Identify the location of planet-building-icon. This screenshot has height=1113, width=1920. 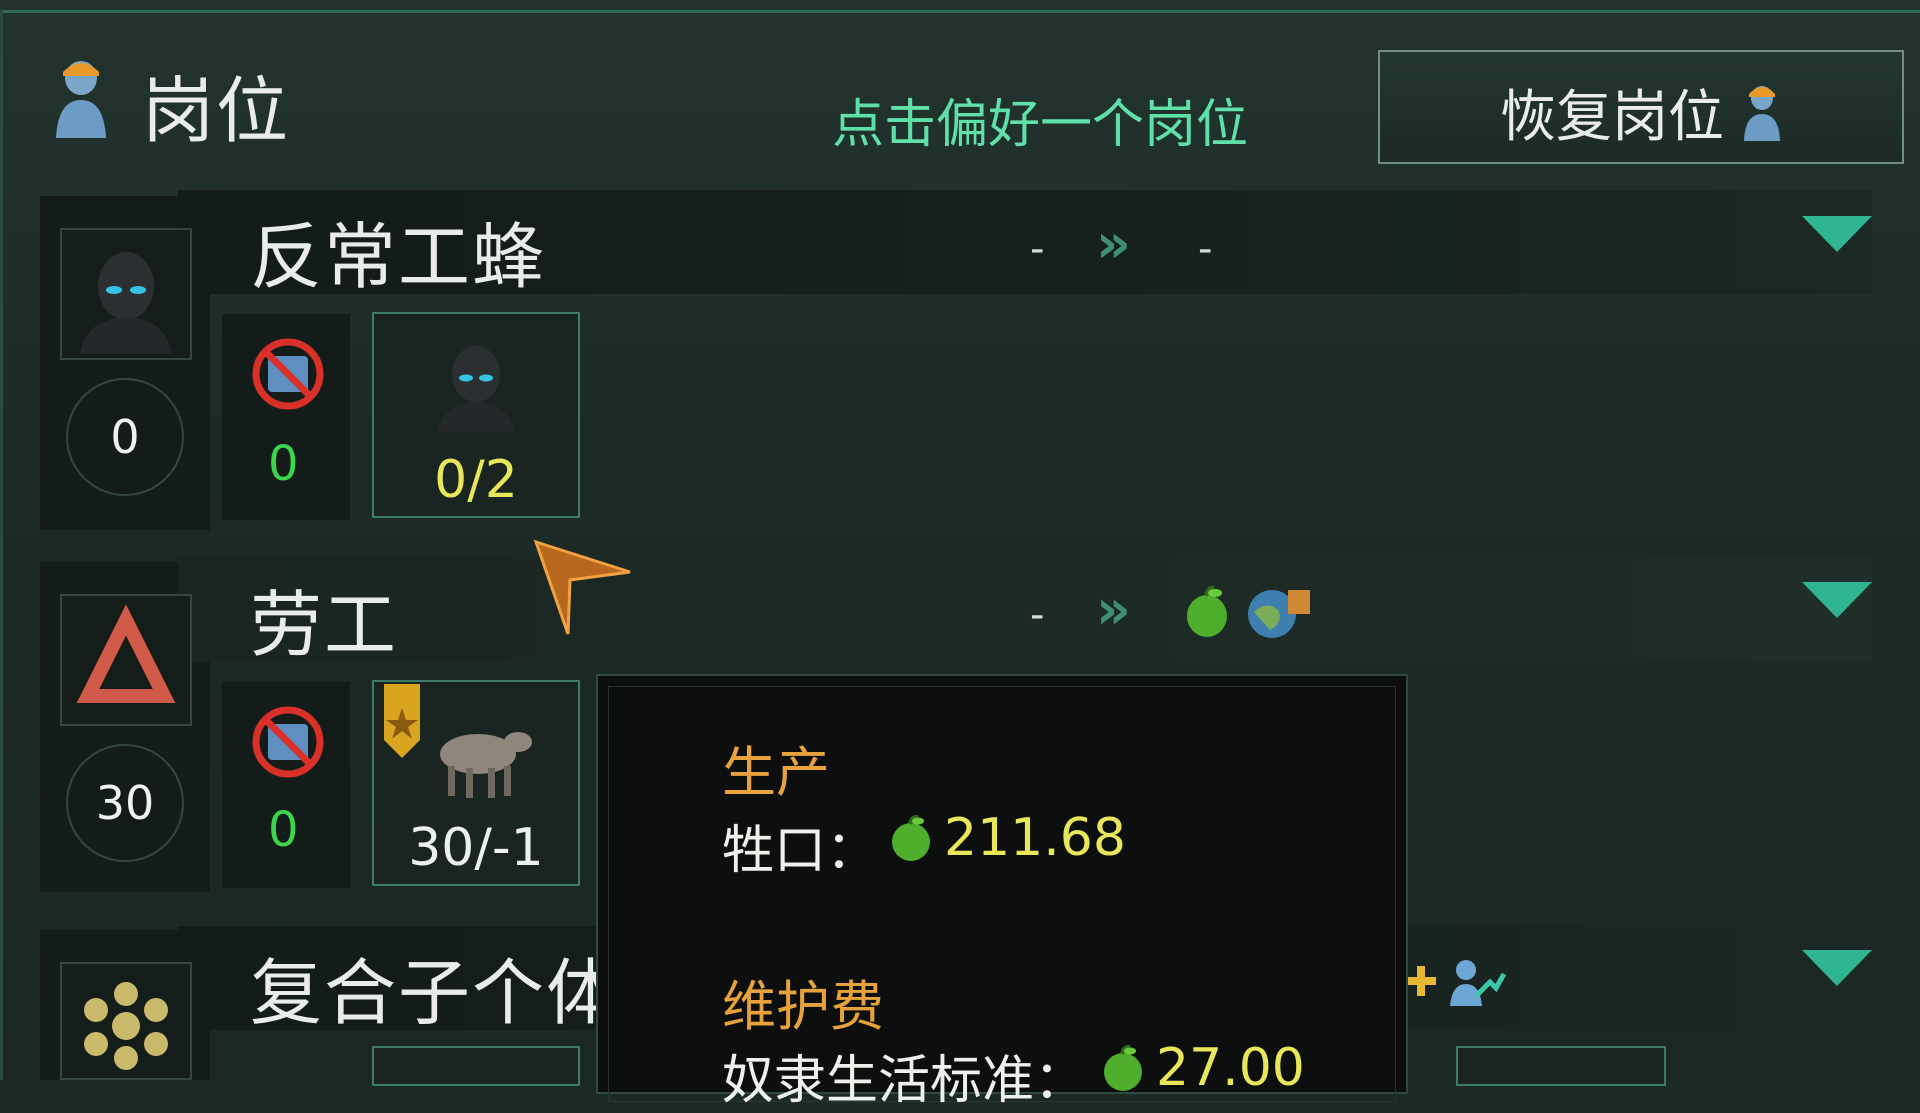
(1279, 614).